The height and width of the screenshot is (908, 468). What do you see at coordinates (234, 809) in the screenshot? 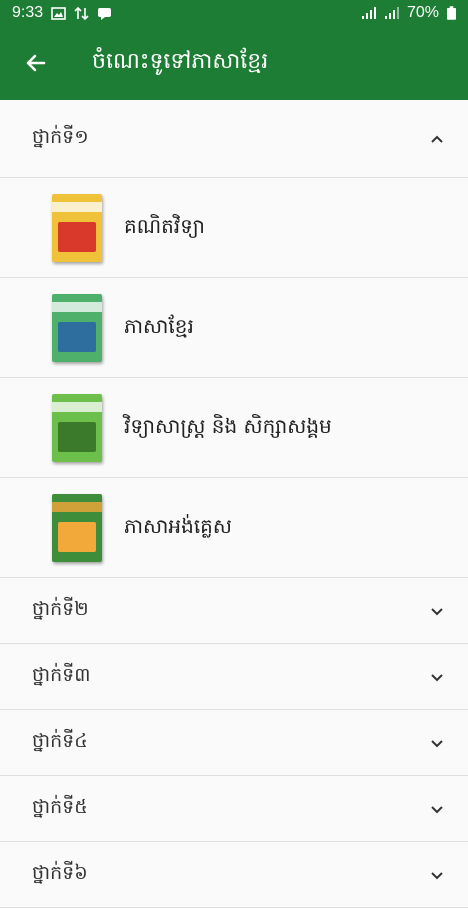
I see `grade-header-5: ថ្នាក់ទី៥` at bounding box center [234, 809].